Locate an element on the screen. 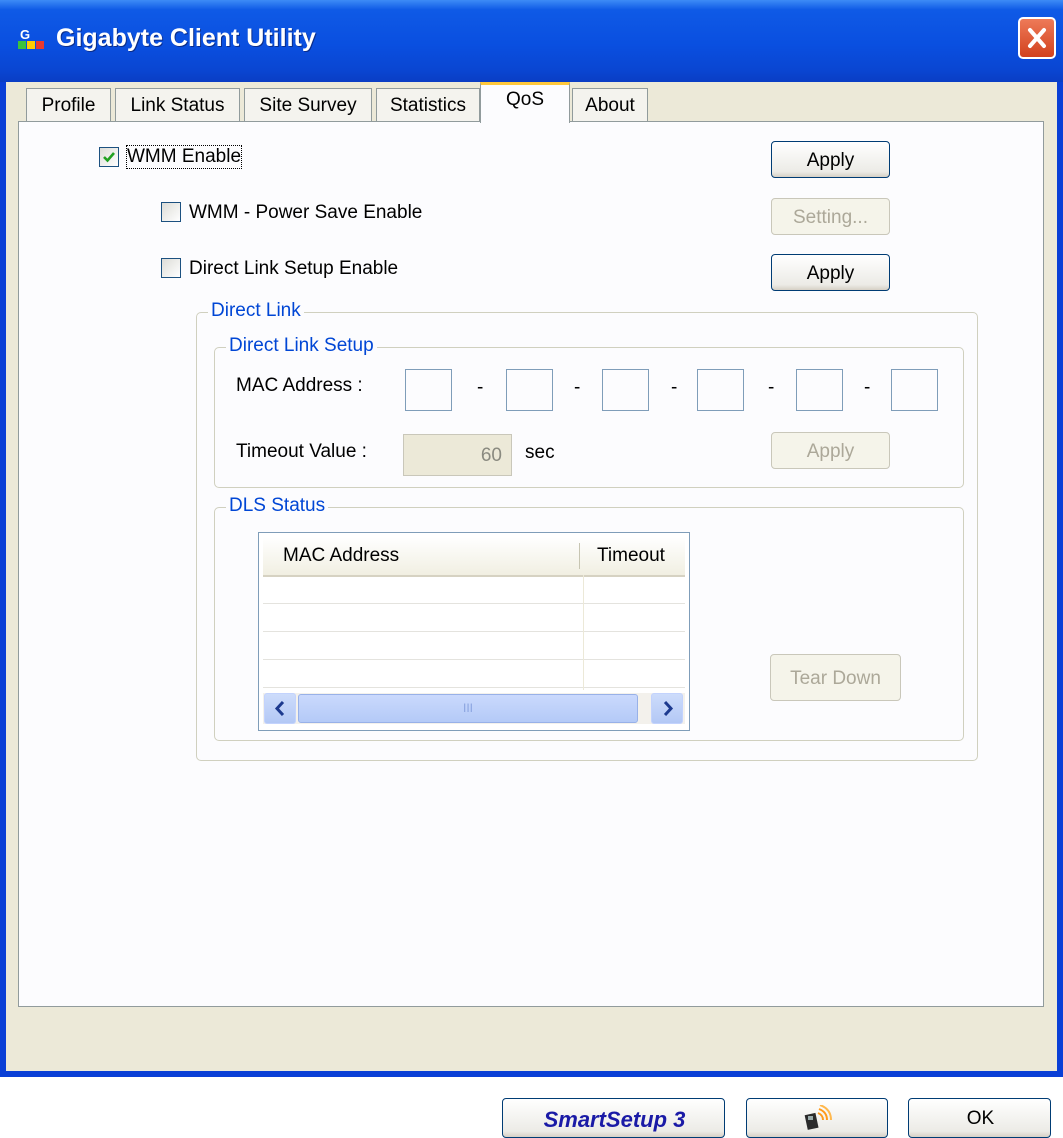  tab-label: Site Survey is located at coordinates (308, 105).